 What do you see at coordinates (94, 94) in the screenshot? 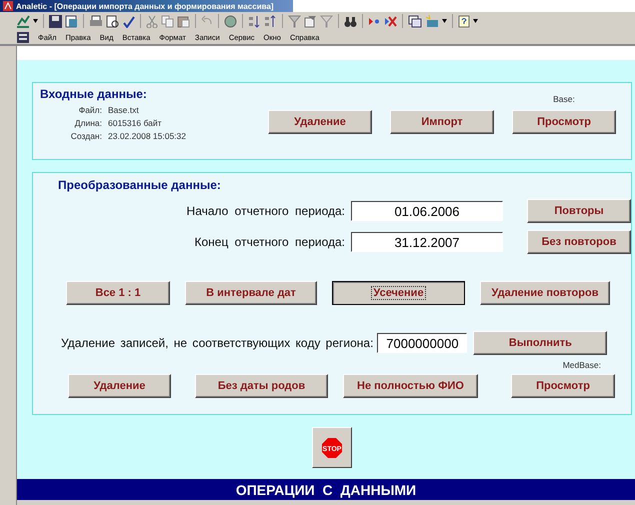
I see `section-heading: Входные данные:` at bounding box center [94, 94].